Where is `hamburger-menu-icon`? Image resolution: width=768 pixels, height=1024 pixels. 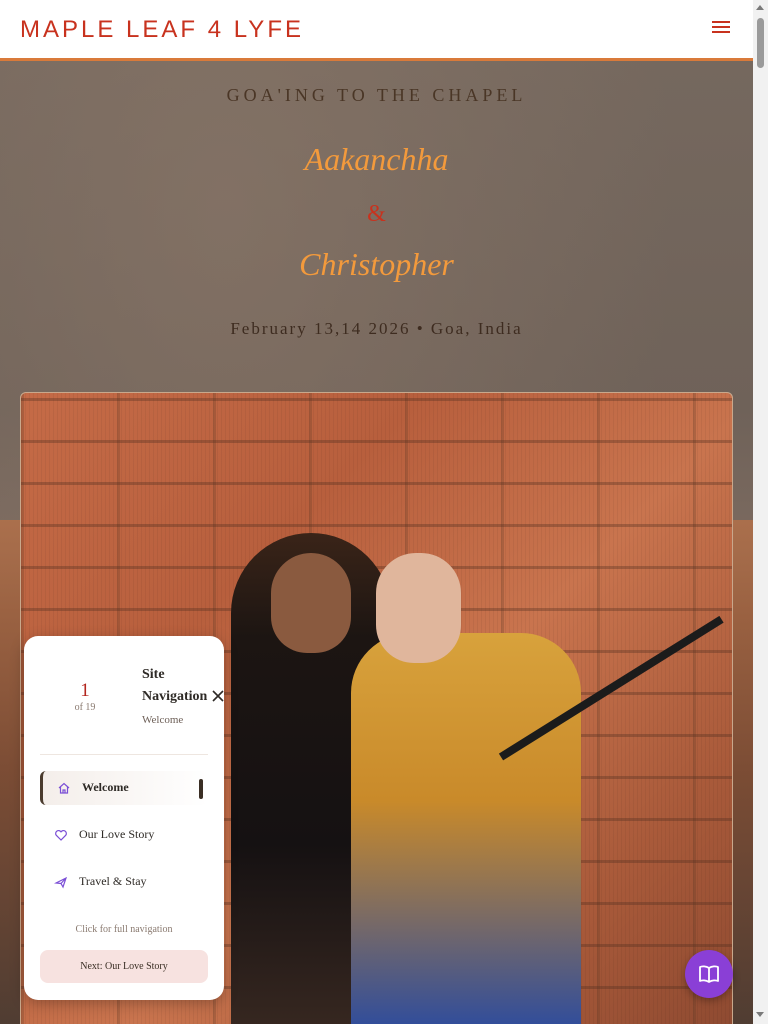
hamburger-menu-icon is located at coordinates (721, 30).